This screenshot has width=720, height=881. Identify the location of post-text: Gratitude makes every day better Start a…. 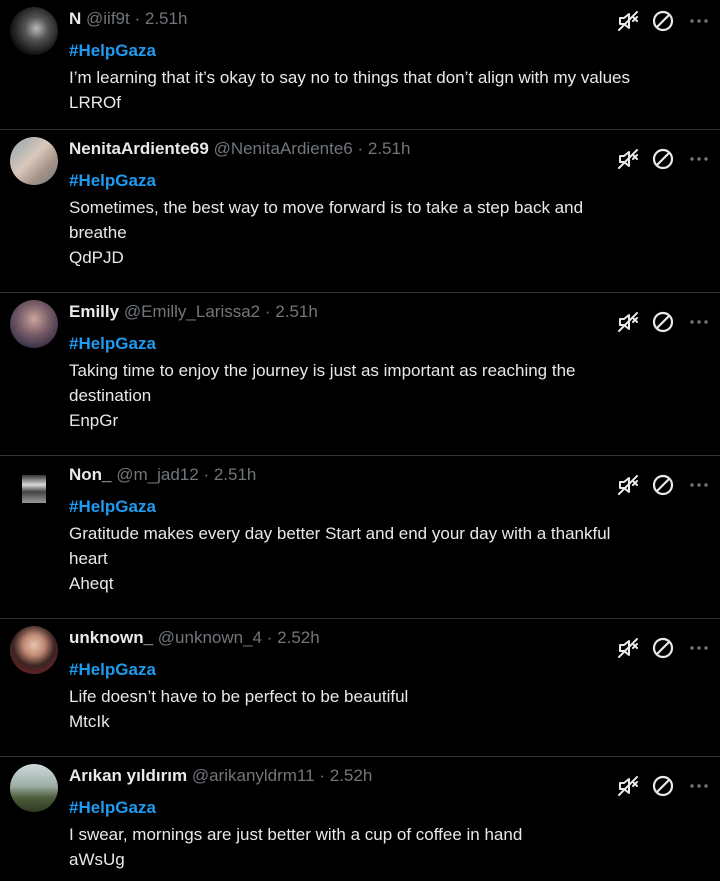
(389, 558).